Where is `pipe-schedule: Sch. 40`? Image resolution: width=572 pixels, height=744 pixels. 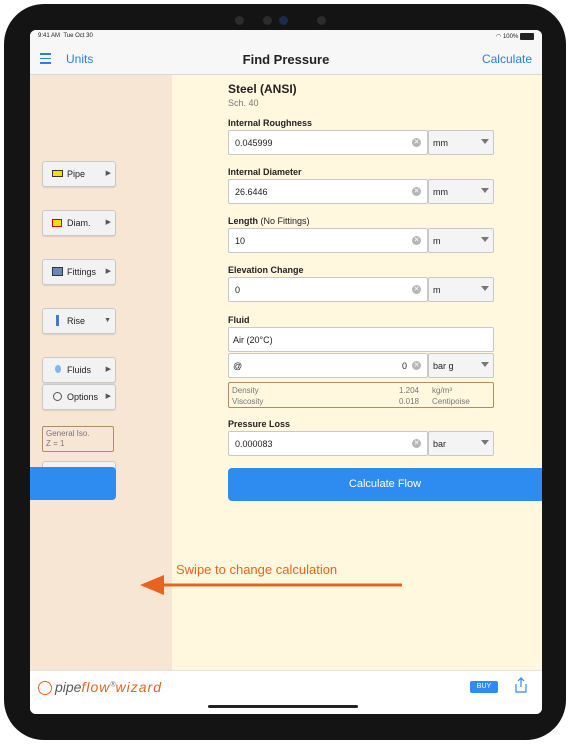 pipe-schedule: Sch. 40 is located at coordinates (243, 103).